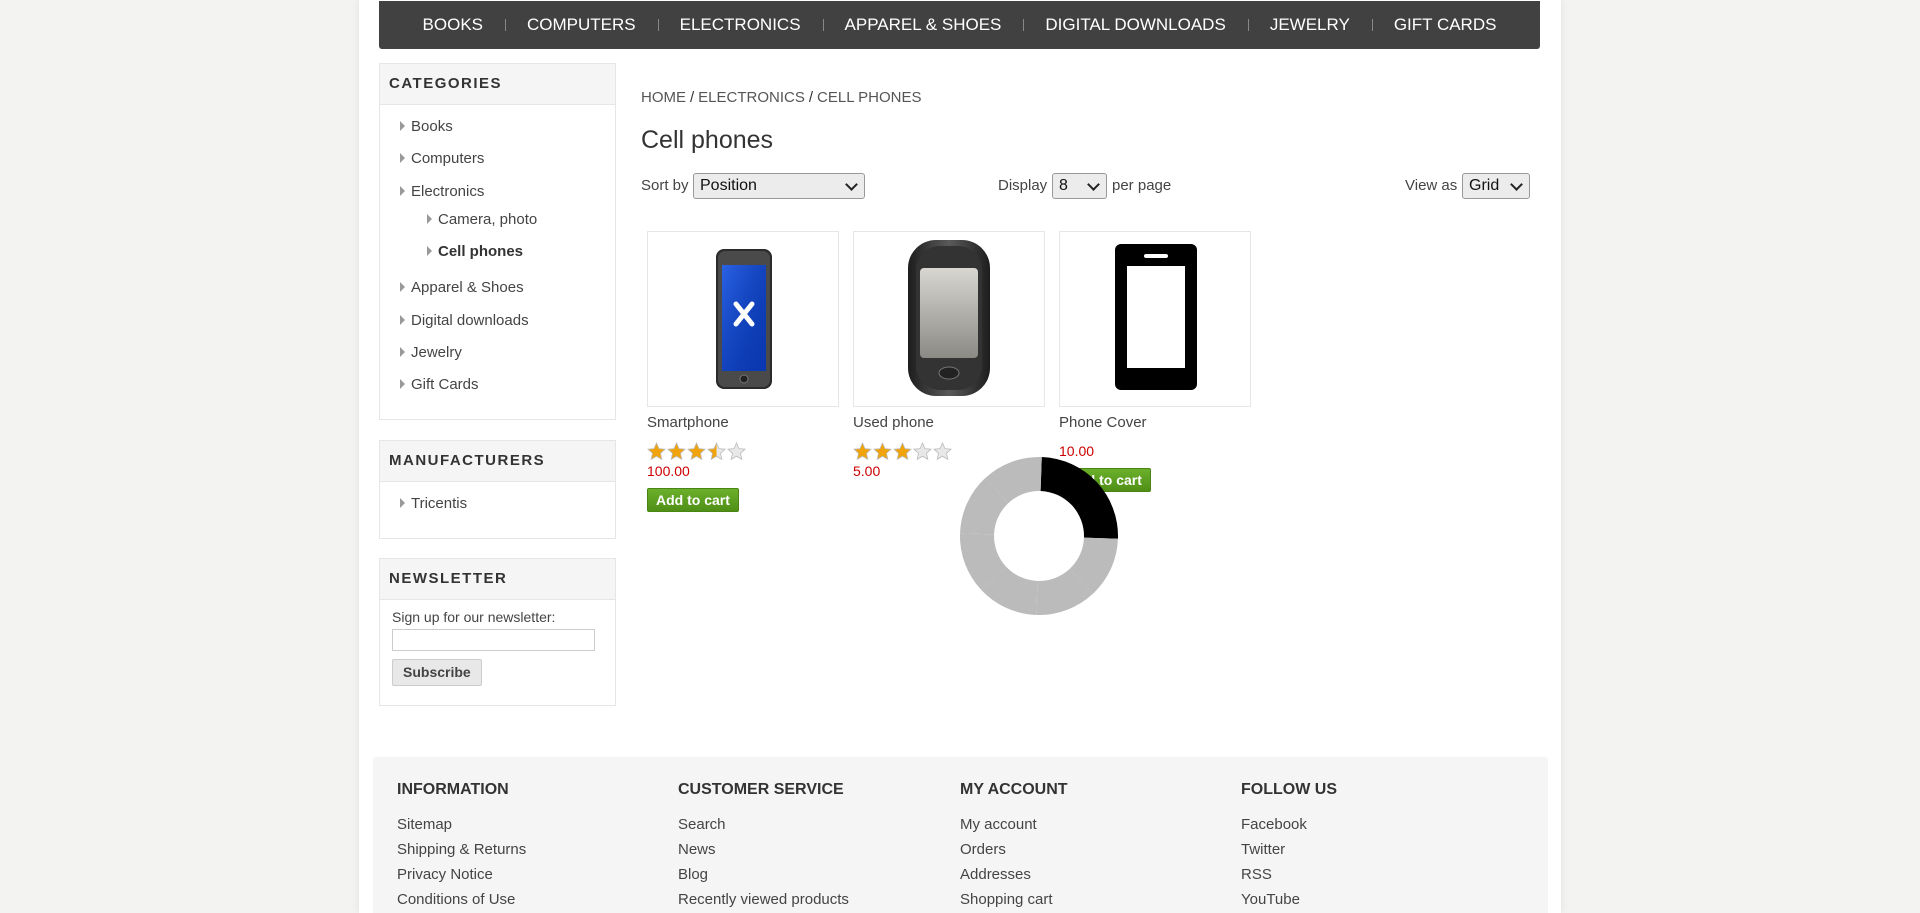 This screenshot has height=913, width=1920. What do you see at coordinates (1014, 899) in the screenshot?
I see `footer-link-shopping-cart: Shopping cart` at bounding box center [1014, 899].